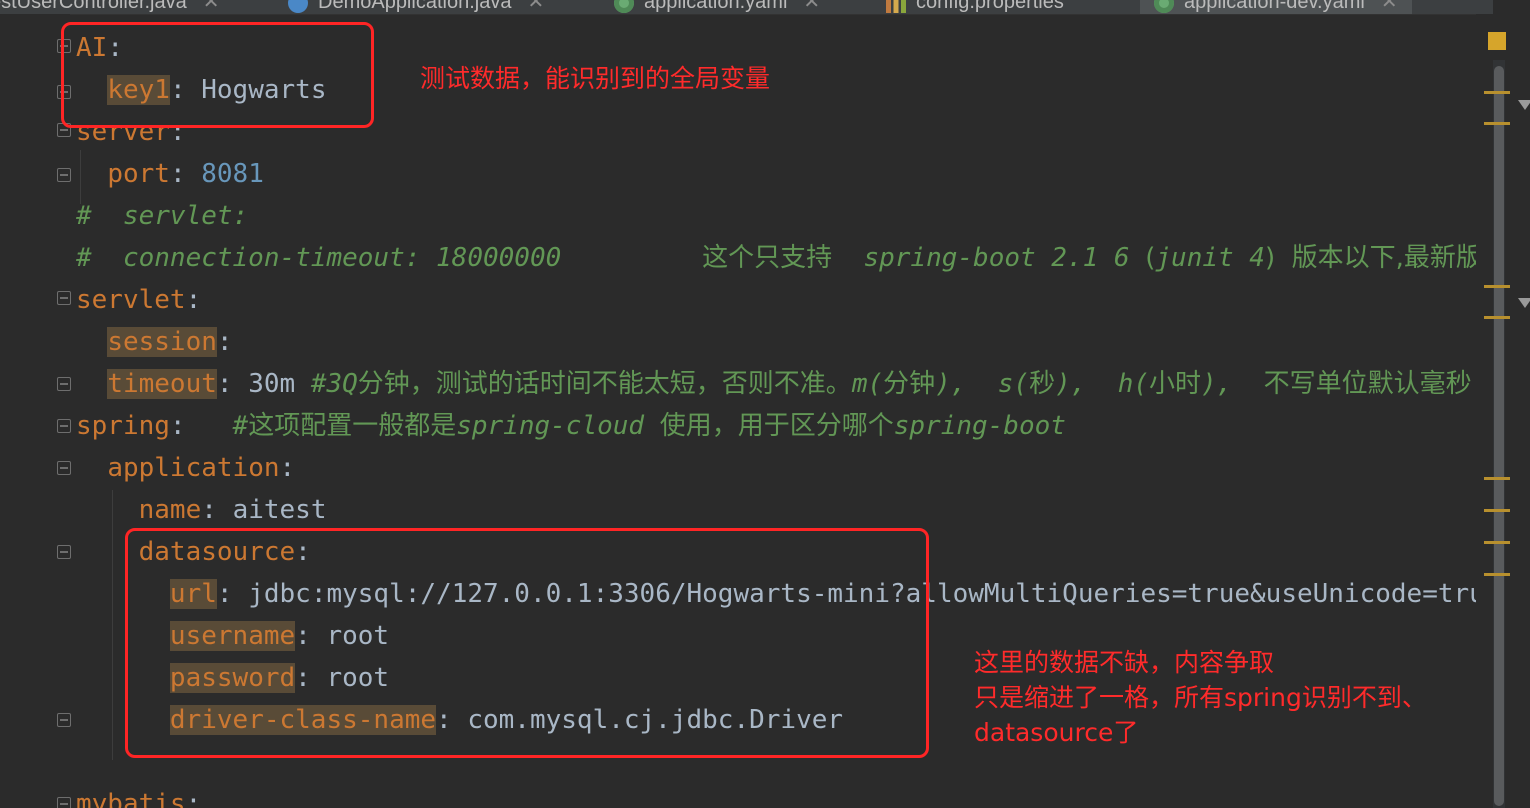  Describe the element at coordinates (776, 426) in the screenshot. I see `yaml-comment: 使用，用于区分哪个` at that location.